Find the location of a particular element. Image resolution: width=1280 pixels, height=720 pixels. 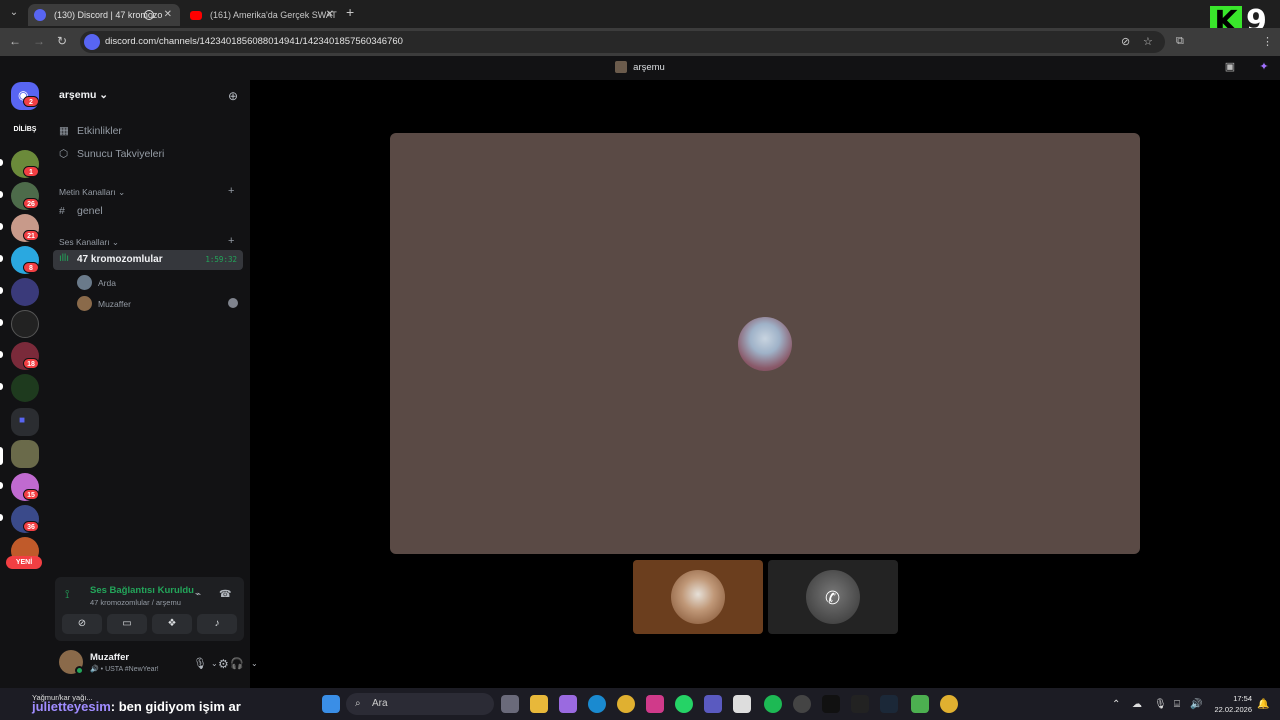

participant-tile: ✆ is located at coordinates (833, 597).